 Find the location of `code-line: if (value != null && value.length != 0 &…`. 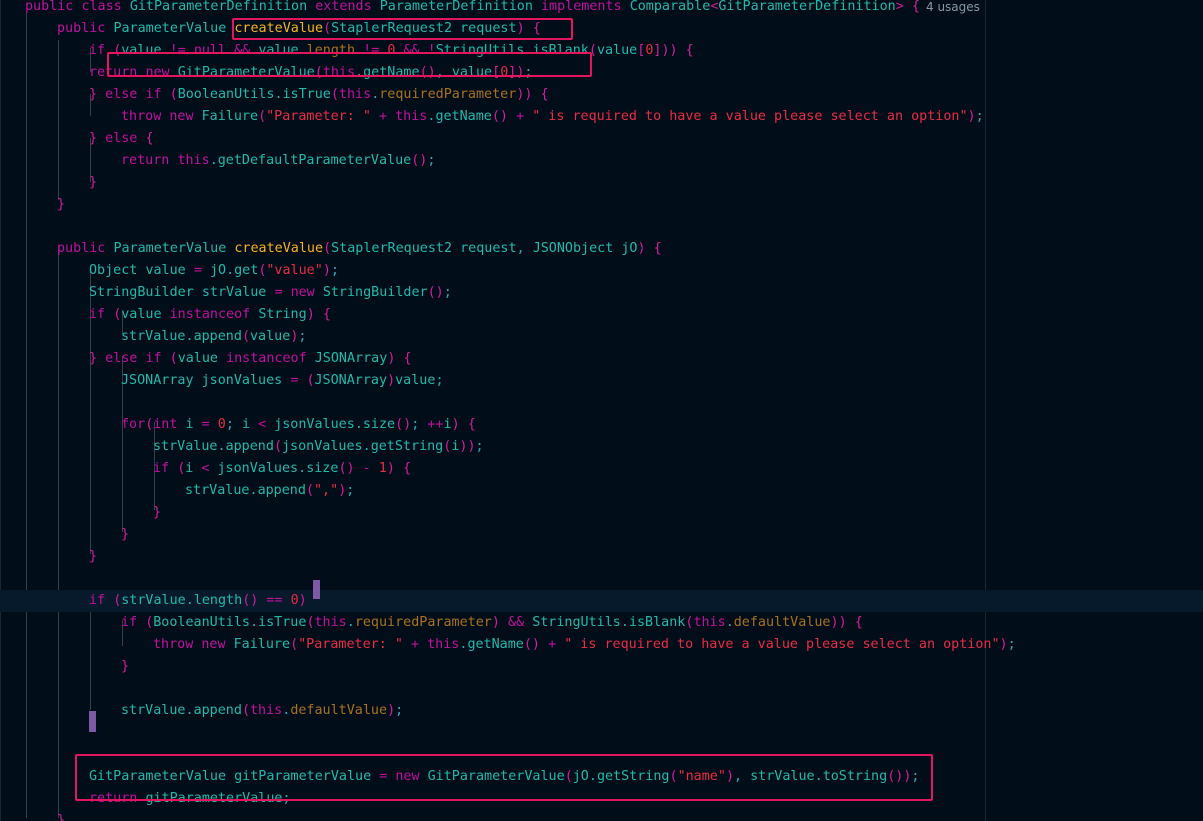

code-line: if (value != null && value.length != 0 &… is located at coordinates (601, 51).